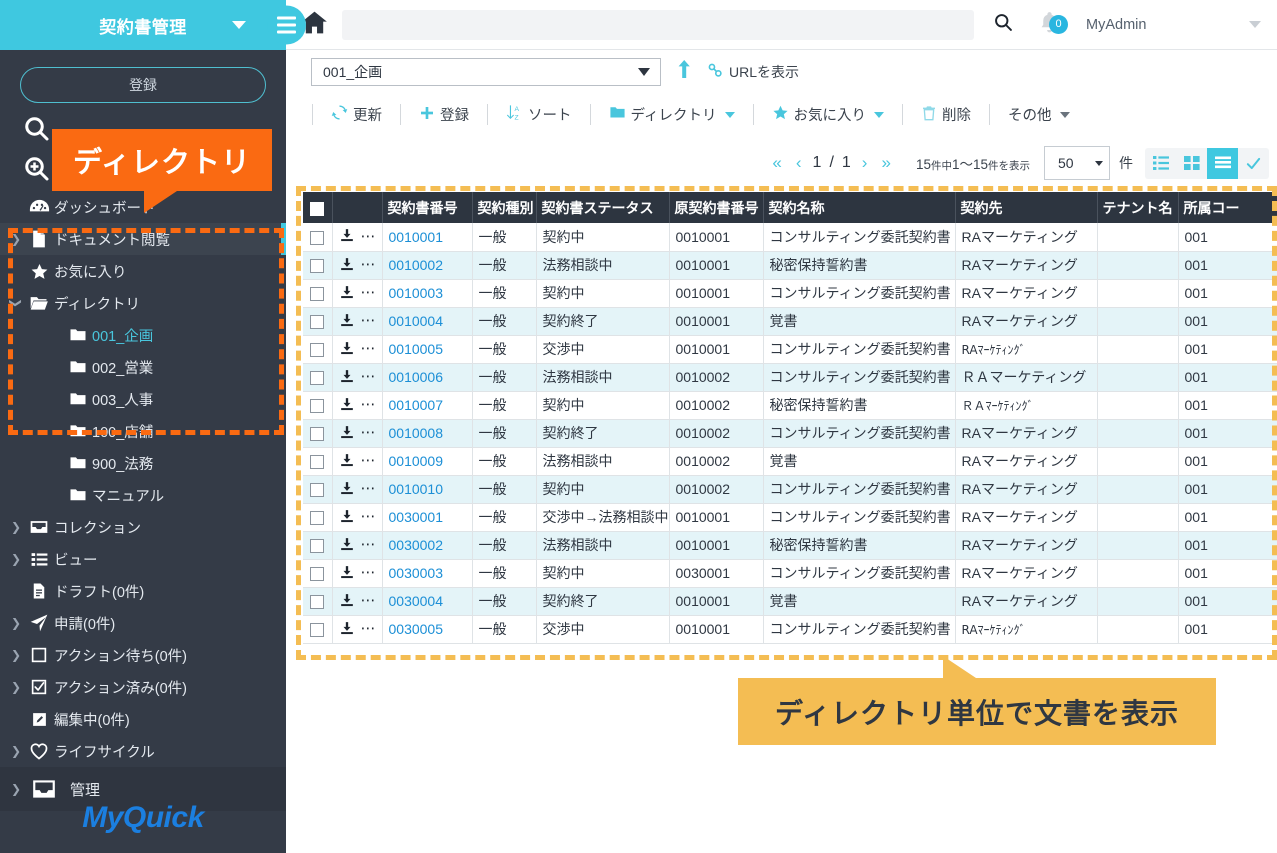 The width and height of the screenshot is (1277, 853). Describe the element at coordinates (486, 71) in the screenshot. I see `directory-select: 001_企画` at that location.